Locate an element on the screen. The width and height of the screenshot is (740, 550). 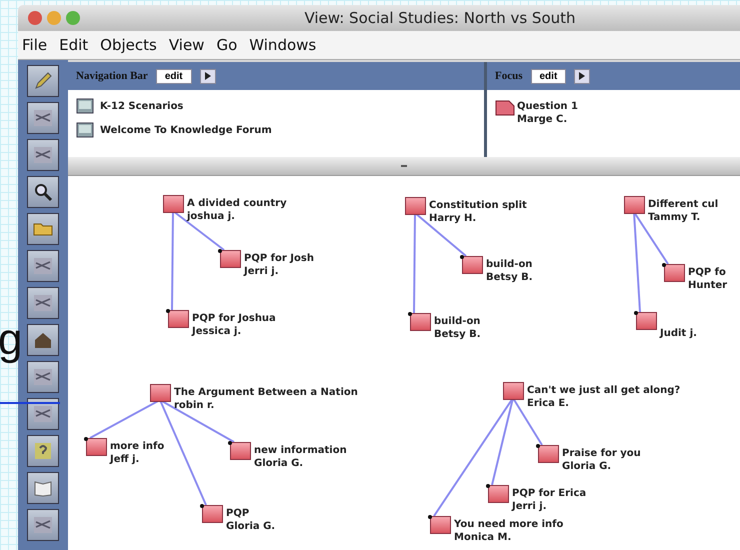
note-author: Jeff j. is located at coordinates (125, 459).